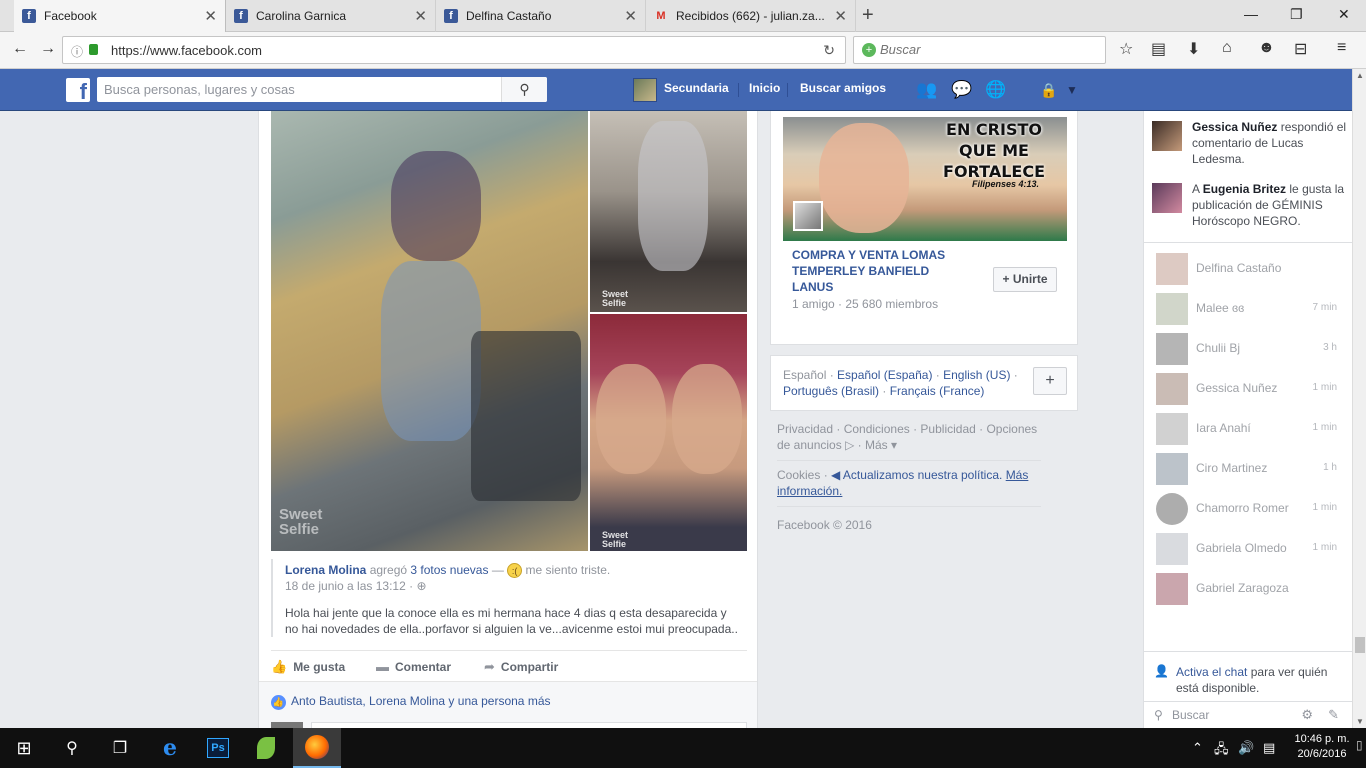 The height and width of the screenshot is (768, 1366). What do you see at coordinates (1360, 645) in the screenshot?
I see `scrollbar-thumb` at bounding box center [1360, 645].